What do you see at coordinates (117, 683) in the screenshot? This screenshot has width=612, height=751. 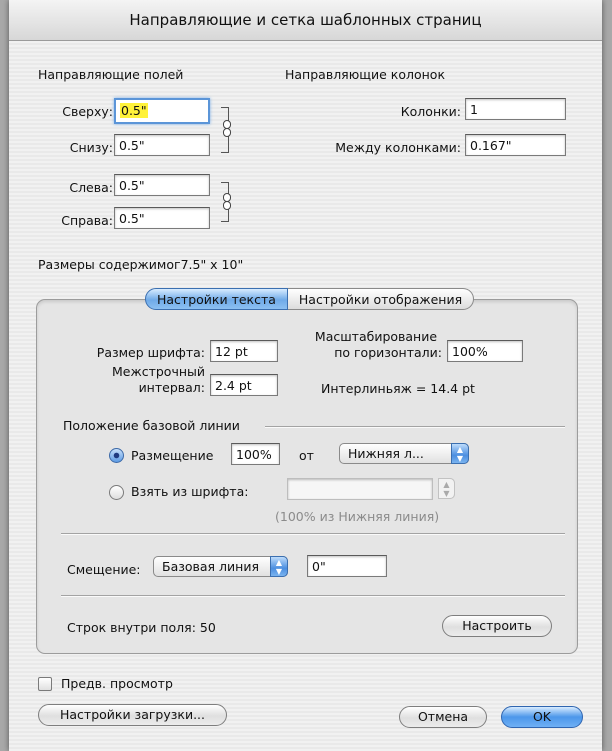 I see `preview-label: Предв. просмотр` at bounding box center [117, 683].